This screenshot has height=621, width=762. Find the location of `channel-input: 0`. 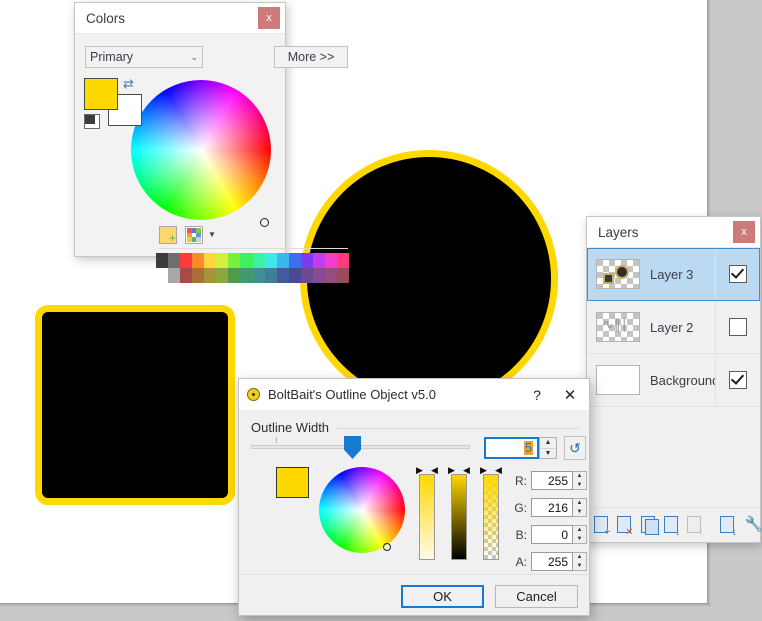

channel-input: 0 is located at coordinates (552, 534).